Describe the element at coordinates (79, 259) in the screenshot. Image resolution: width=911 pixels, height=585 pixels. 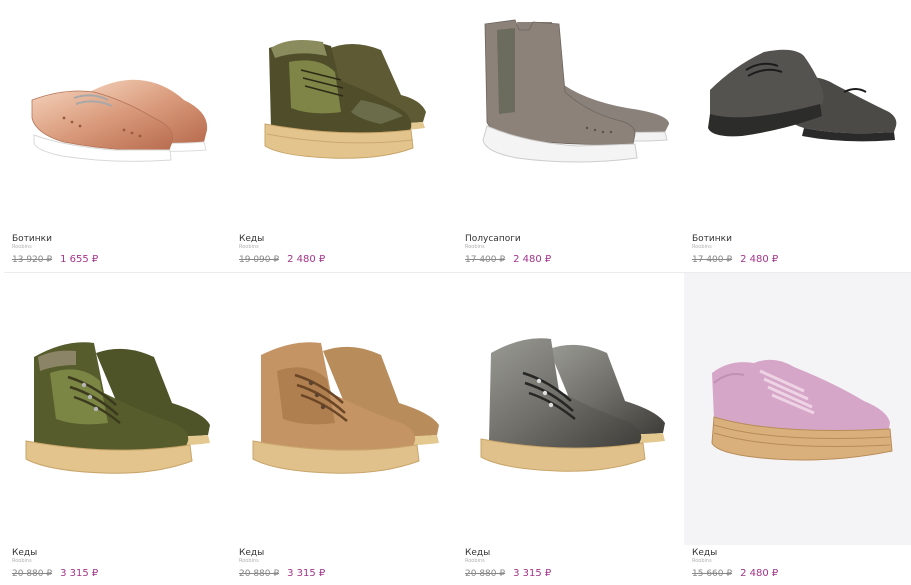
I see `sale-price: 1 655 ₽` at that location.